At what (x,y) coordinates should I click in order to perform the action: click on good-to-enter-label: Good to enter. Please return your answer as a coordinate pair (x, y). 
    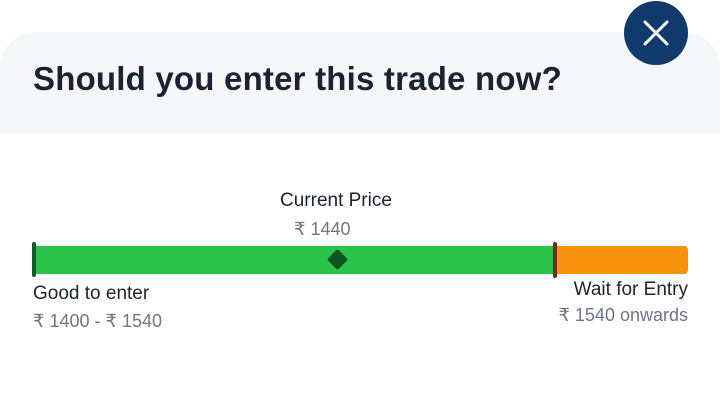
    Looking at the image, I should click on (91, 293).